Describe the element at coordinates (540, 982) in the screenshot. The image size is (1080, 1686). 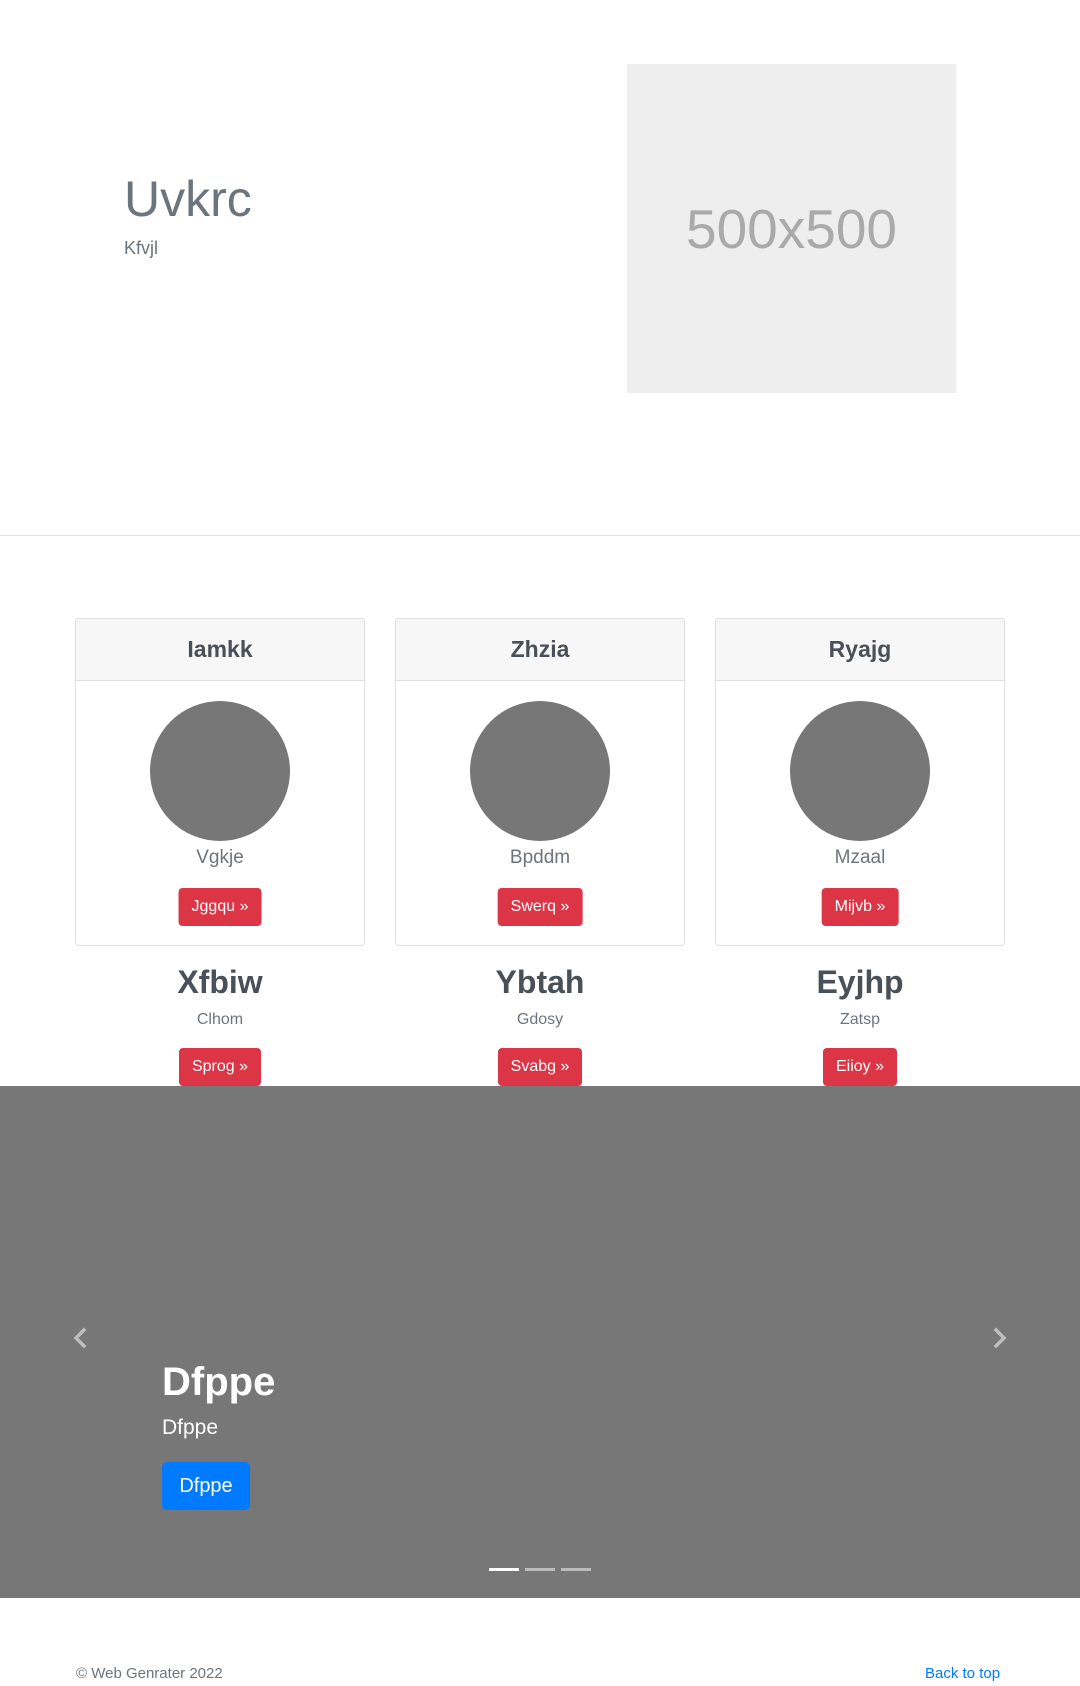
I see `column-title: Ybtah` at that location.